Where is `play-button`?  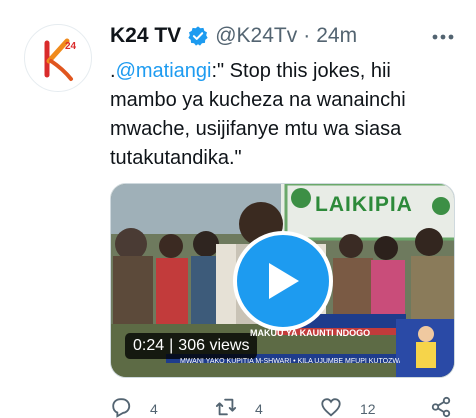 play-button is located at coordinates (283, 281).